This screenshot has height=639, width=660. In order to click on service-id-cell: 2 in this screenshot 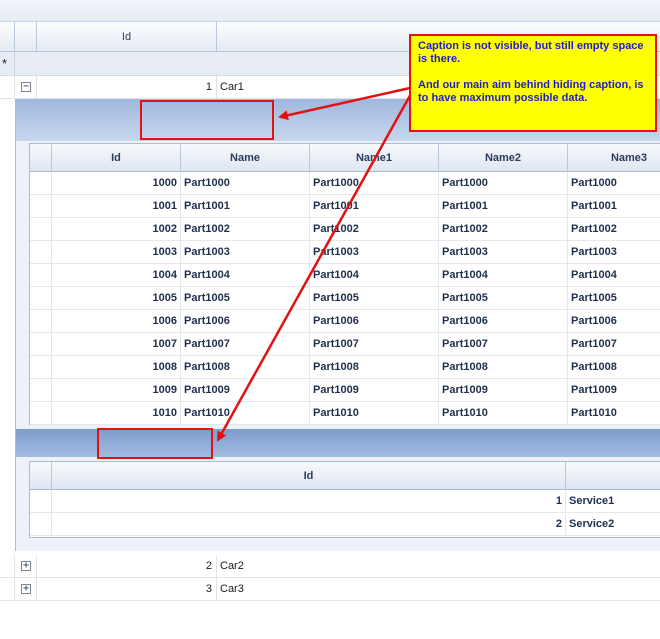, I will do `click(309, 524)`.